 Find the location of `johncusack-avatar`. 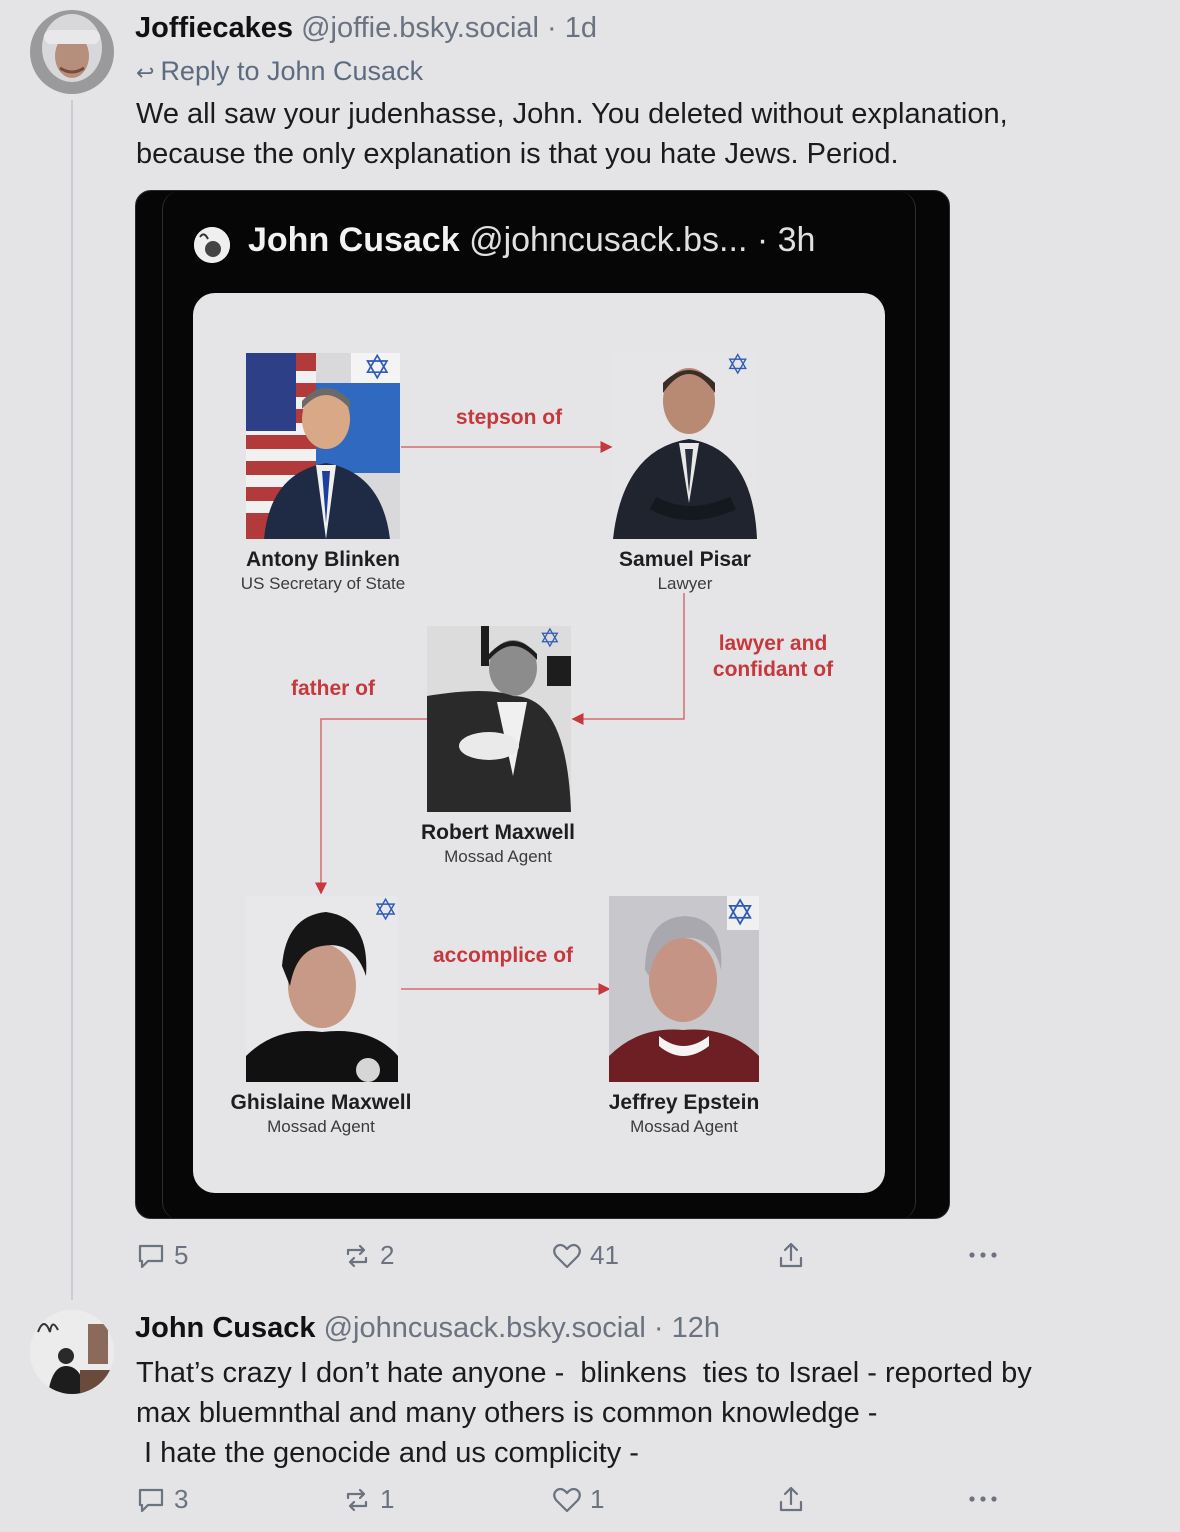

johncusack-avatar is located at coordinates (72, 1352).